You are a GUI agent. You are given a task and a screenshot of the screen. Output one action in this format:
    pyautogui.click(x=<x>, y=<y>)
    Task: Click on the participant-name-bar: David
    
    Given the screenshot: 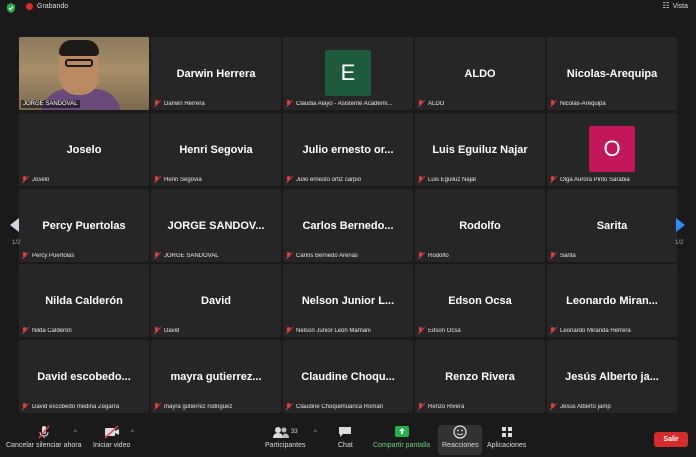 What is the action you would take?
    pyautogui.click(x=166, y=331)
    